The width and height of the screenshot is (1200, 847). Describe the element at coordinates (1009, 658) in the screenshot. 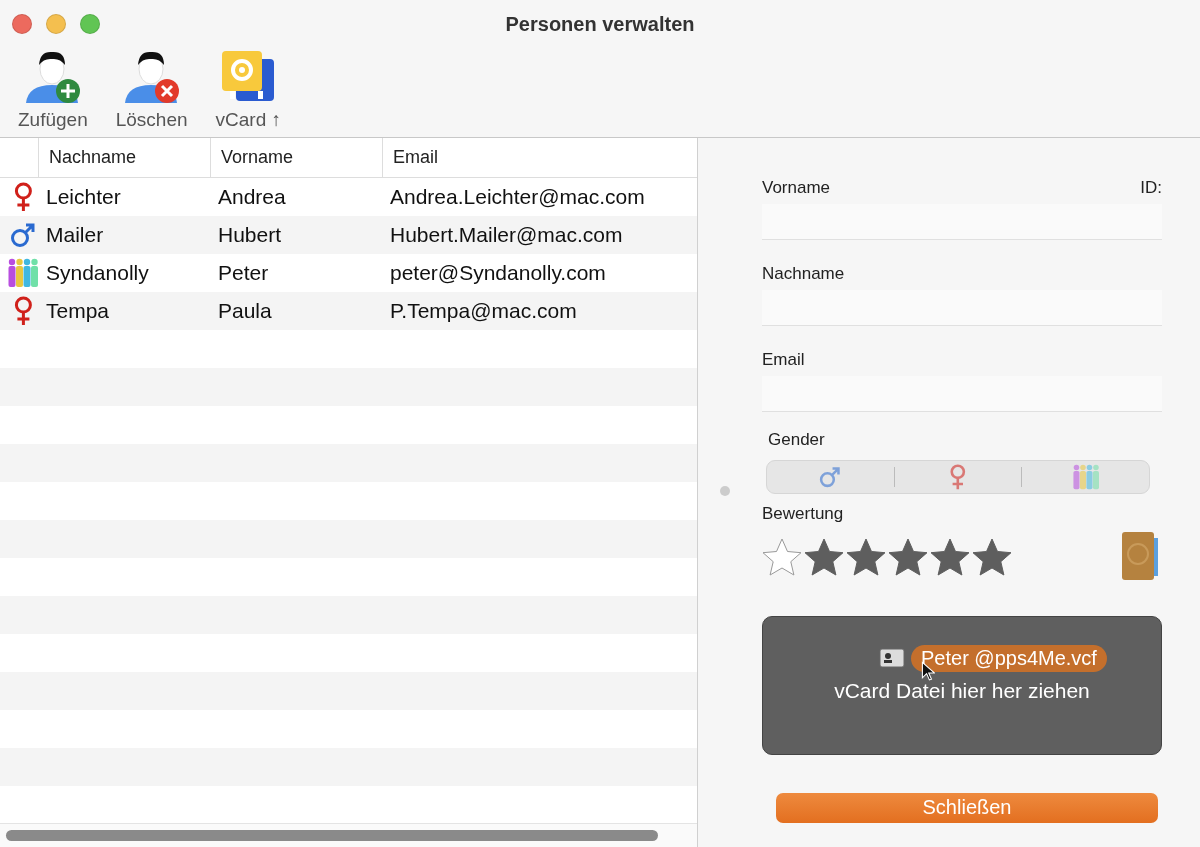

I see `dragged-file-name: Peter @pps4Me.vcf` at that location.